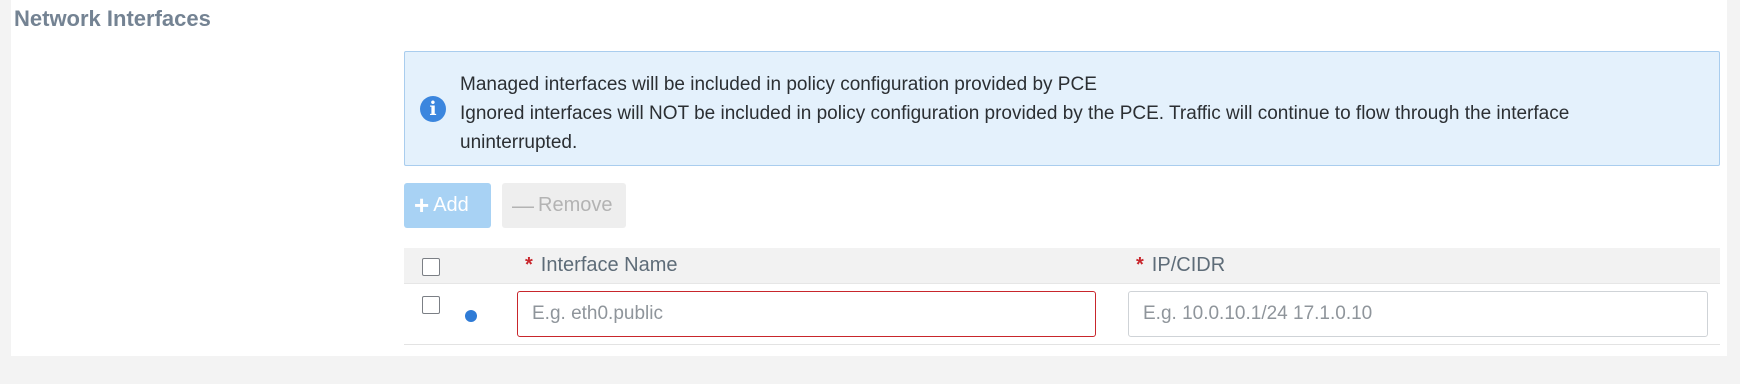 This screenshot has height=384, width=1740. I want to click on add-button-label: Add, so click(451, 205).